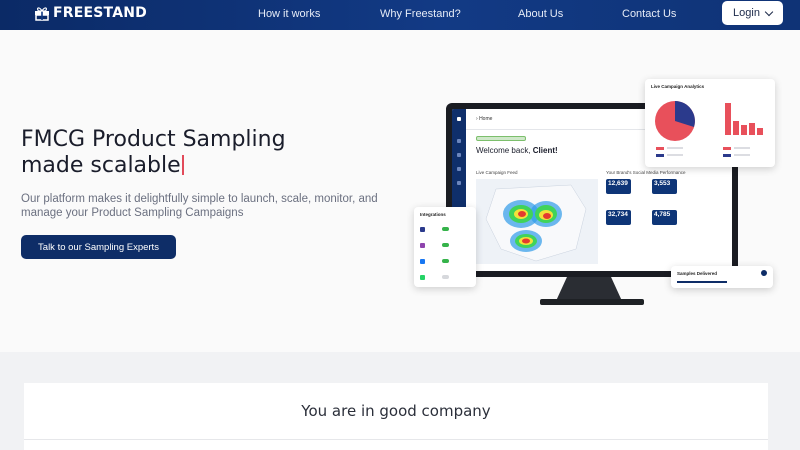 The height and width of the screenshot is (450, 800). Describe the element at coordinates (697, 273) in the screenshot. I see `samples-title: Samples Delivered` at that location.